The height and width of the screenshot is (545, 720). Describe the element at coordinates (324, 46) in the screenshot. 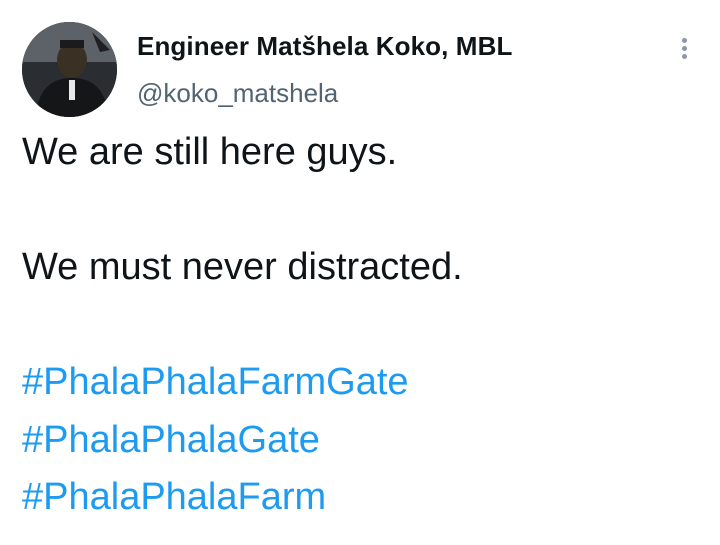

I see `author-display-name: Engineer Matšhela Koko, MBL` at that location.